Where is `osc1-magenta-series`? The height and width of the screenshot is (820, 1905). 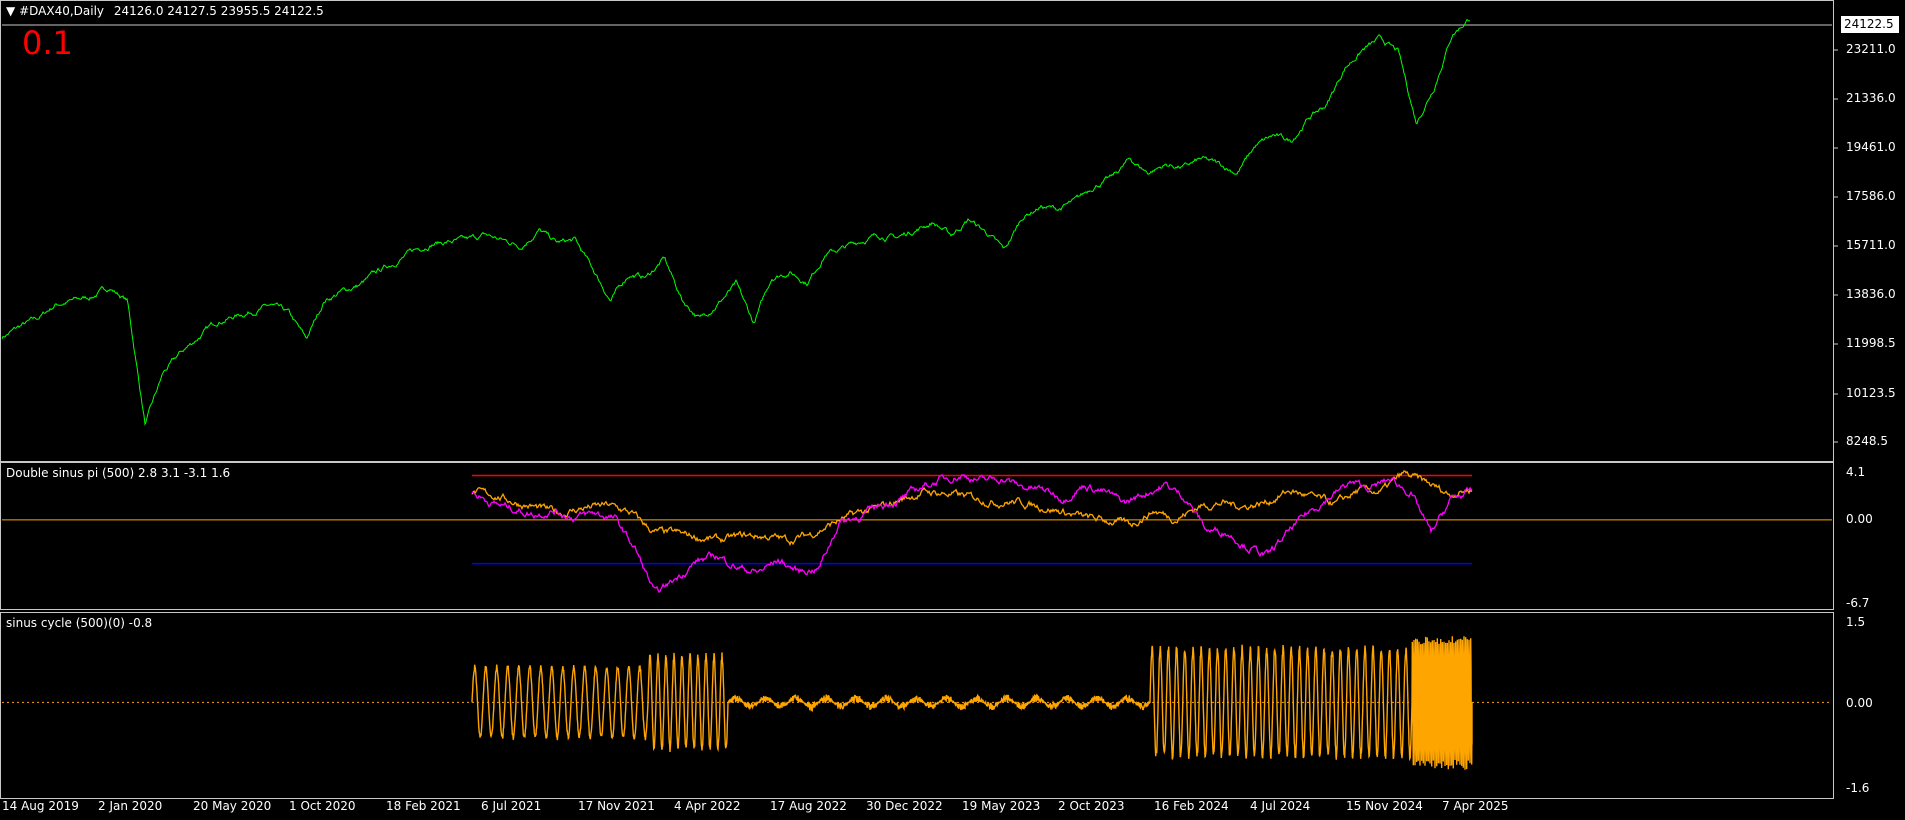 osc1-magenta-series is located at coordinates (972, 533).